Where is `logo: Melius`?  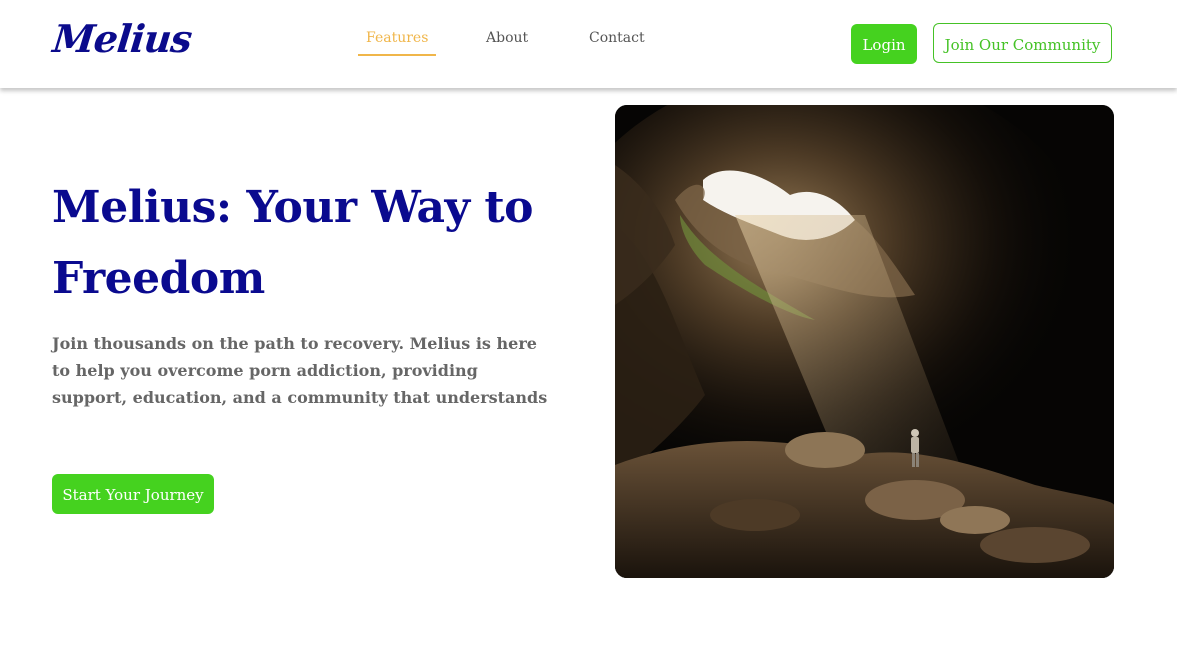 logo: Melius is located at coordinates (122, 38).